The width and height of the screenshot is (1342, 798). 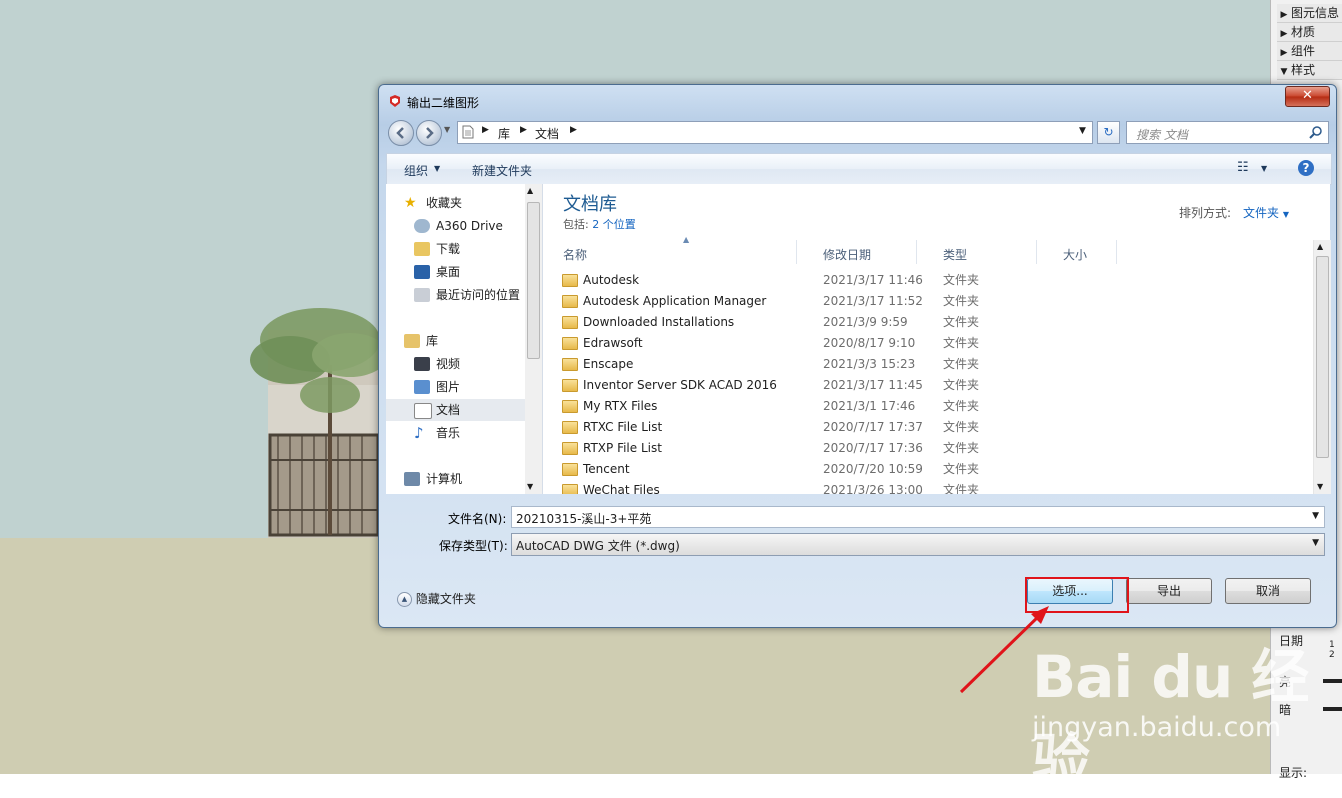 What do you see at coordinates (1162, 134) in the screenshot?
I see `search-input: 搜索 文档` at bounding box center [1162, 134].